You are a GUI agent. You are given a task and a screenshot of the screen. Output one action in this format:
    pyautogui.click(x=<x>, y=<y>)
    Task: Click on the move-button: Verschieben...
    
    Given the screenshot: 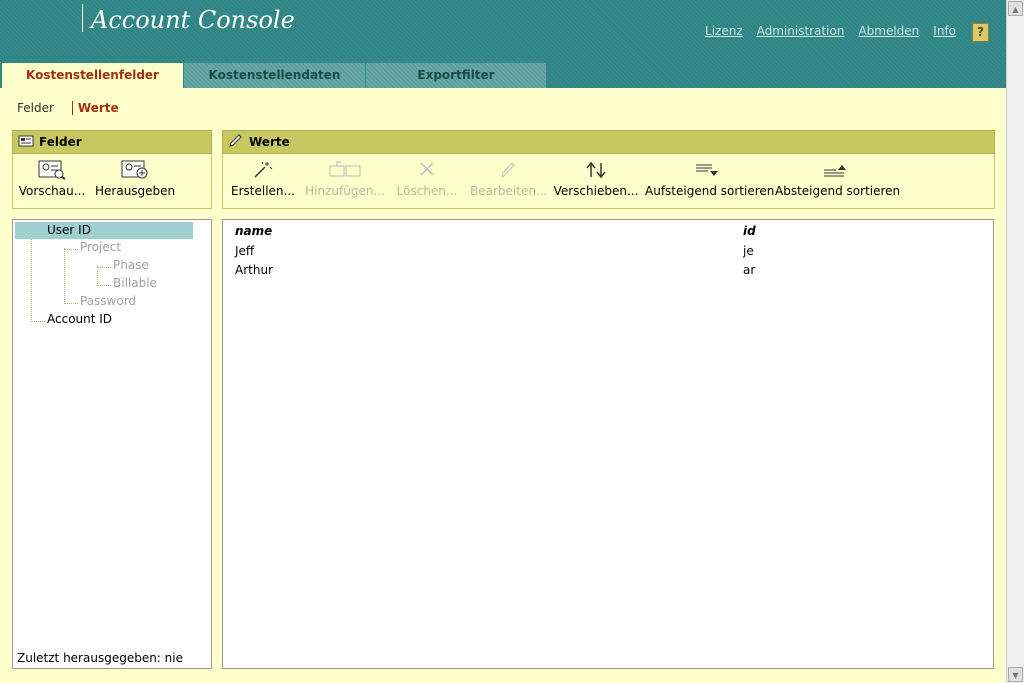 What is the action you would take?
    pyautogui.click(x=596, y=181)
    